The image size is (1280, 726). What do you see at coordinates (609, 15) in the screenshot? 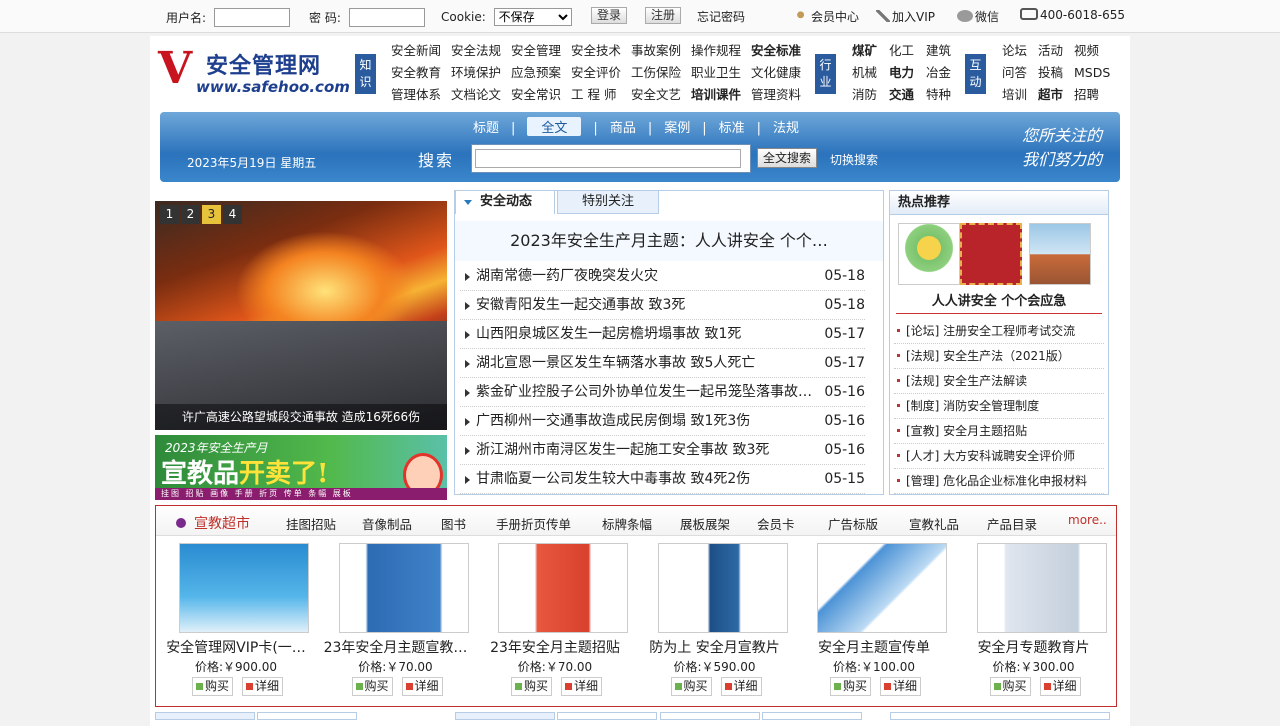
I see `login-button: 登录` at bounding box center [609, 15].